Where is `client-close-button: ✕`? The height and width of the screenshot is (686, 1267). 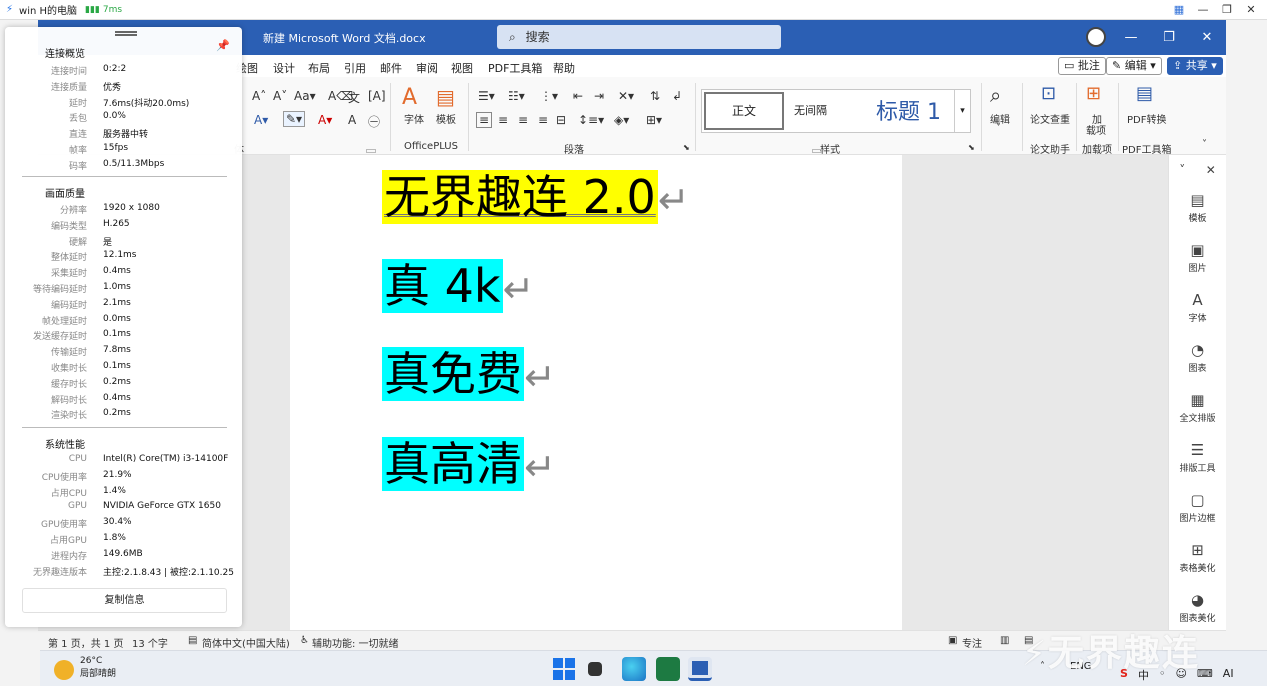 client-close-button: ✕ is located at coordinates (1251, 10).